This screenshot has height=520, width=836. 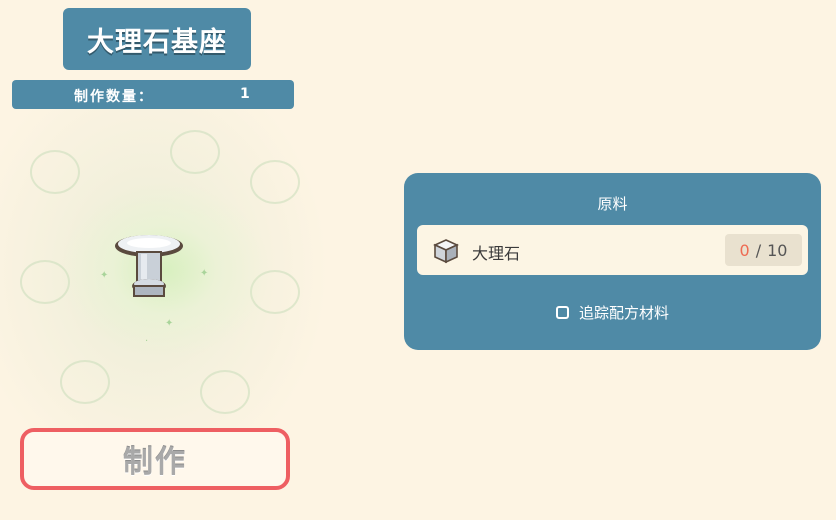 I want to click on marble-pedestal-icon, so click(x=149, y=266).